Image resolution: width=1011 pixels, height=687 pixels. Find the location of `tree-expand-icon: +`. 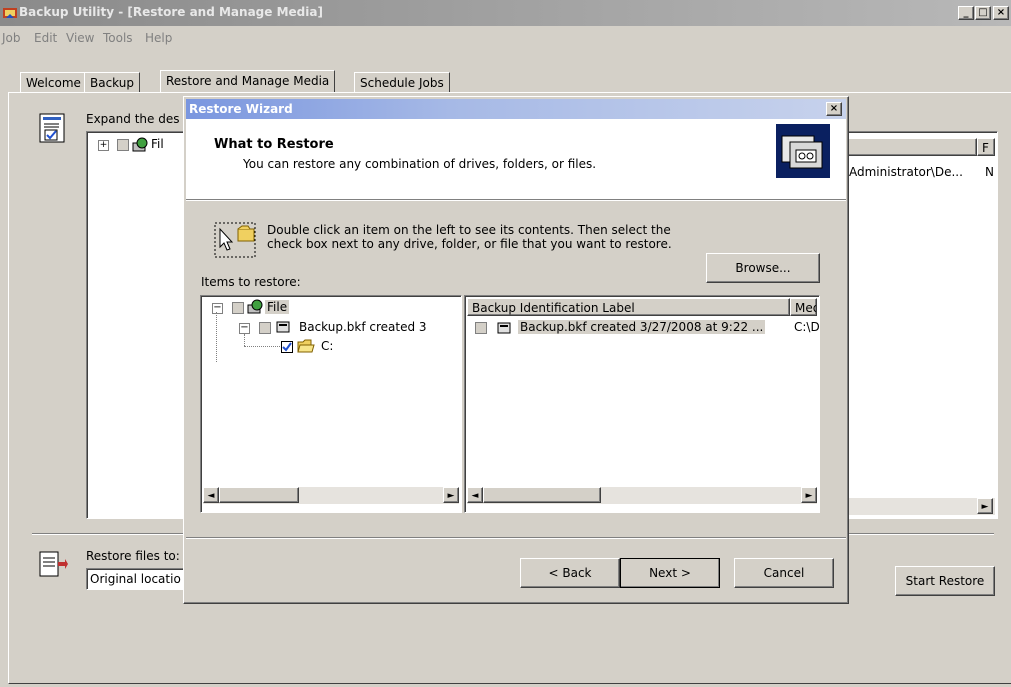

tree-expand-icon: + is located at coordinates (103, 145).